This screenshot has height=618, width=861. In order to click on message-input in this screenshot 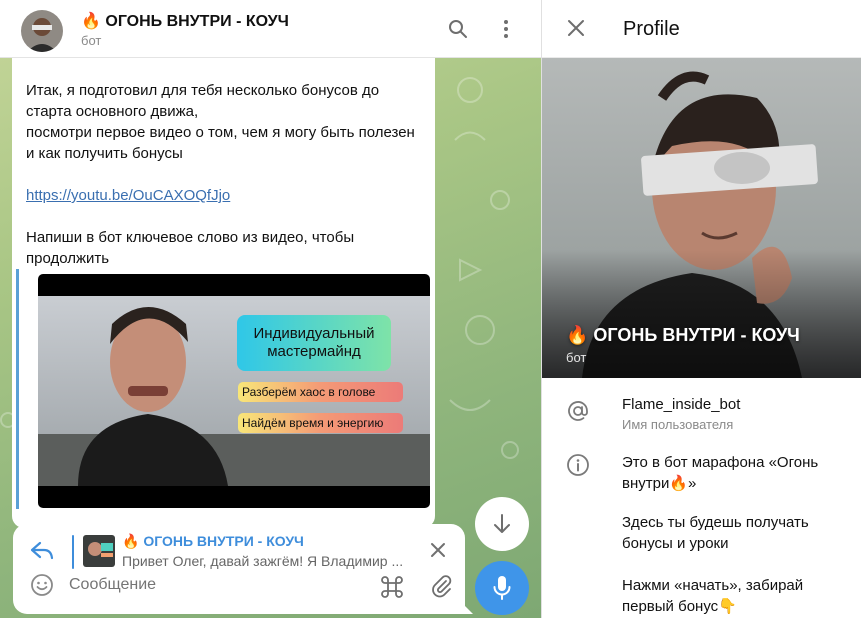, I will do `click(219, 585)`.